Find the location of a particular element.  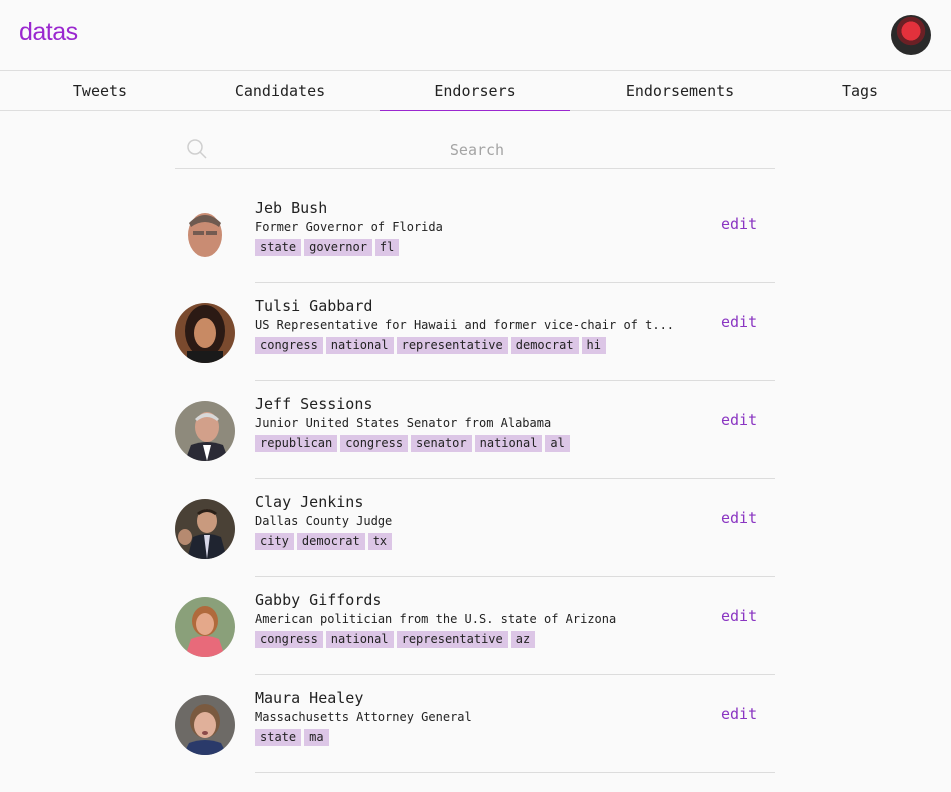

endorser-name: Clay Jenkins is located at coordinates (309, 502).